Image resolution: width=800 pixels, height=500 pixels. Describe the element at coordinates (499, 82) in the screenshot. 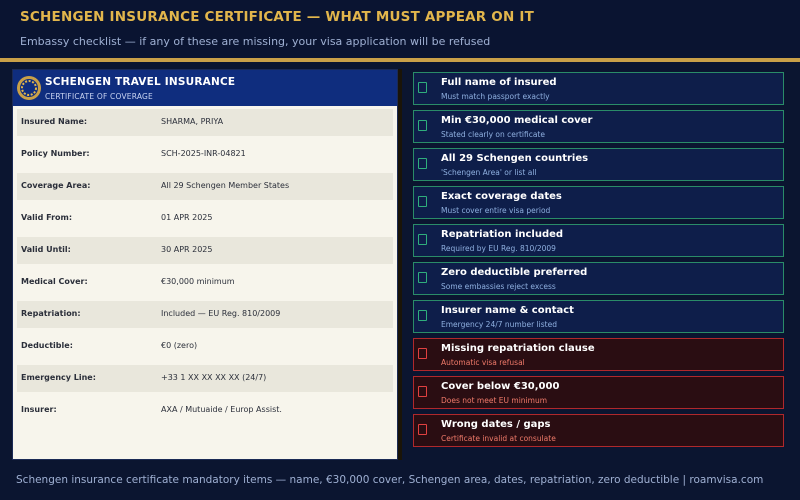

I see `checklist-item-title: Full name of insured` at that location.